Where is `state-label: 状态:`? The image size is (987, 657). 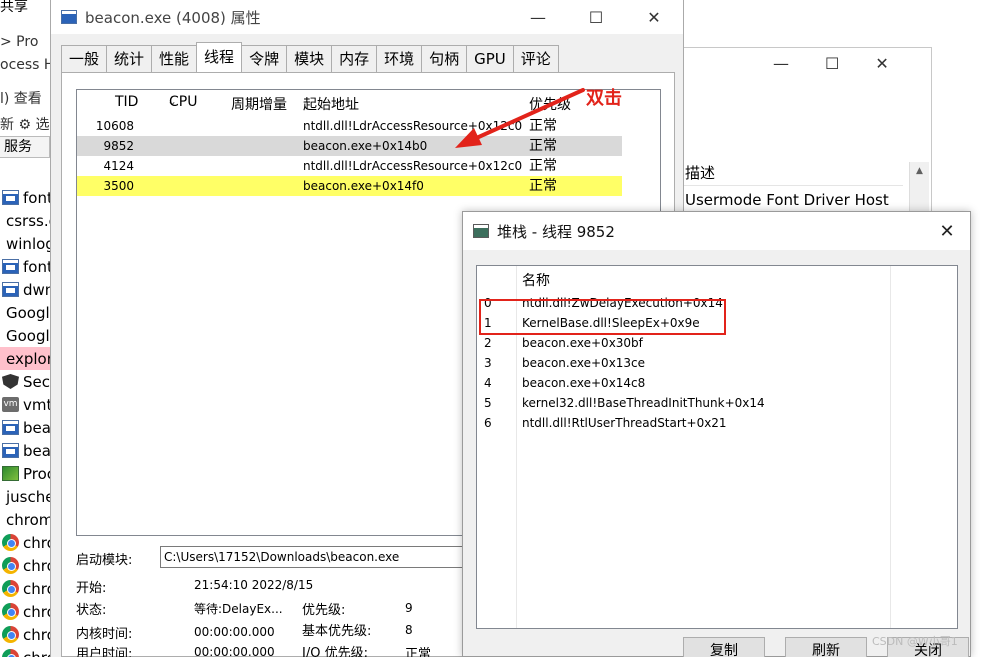 state-label: 状态: is located at coordinates (91, 610).